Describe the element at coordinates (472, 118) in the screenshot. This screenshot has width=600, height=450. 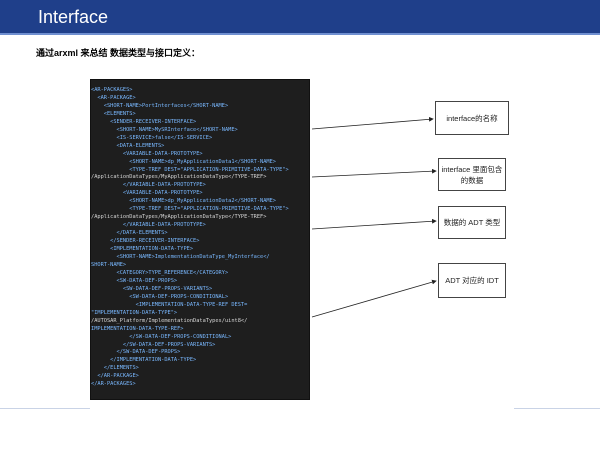
I see `callout-interface-name: interface的名称` at that location.